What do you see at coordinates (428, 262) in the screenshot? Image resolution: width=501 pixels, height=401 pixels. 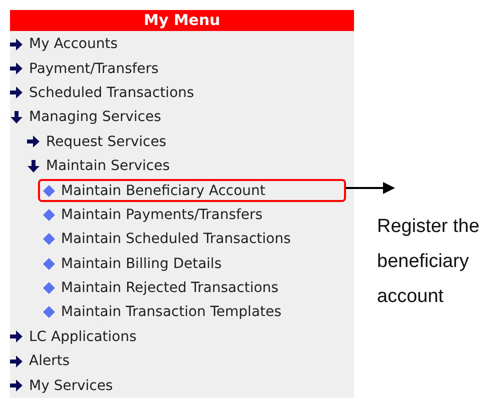 I see `annotation-text: Register the beneficiary account` at bounding box center [428, 262].